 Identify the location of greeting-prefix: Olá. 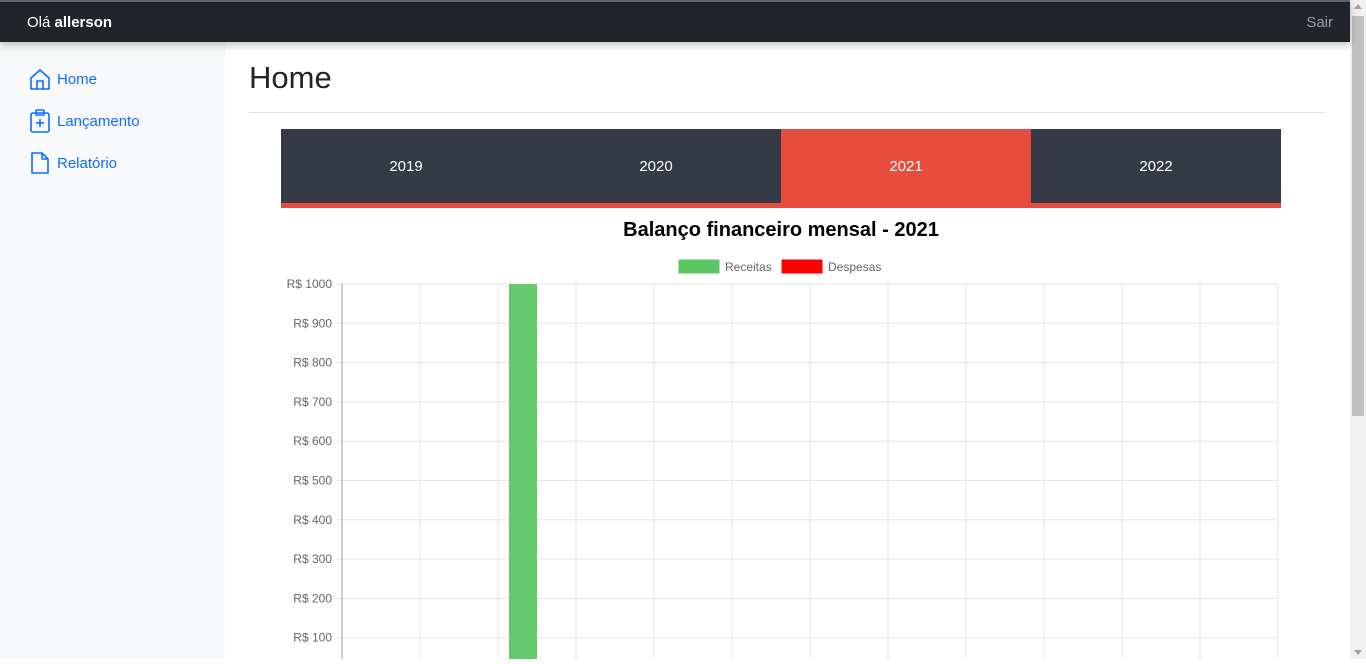
(39, 22).